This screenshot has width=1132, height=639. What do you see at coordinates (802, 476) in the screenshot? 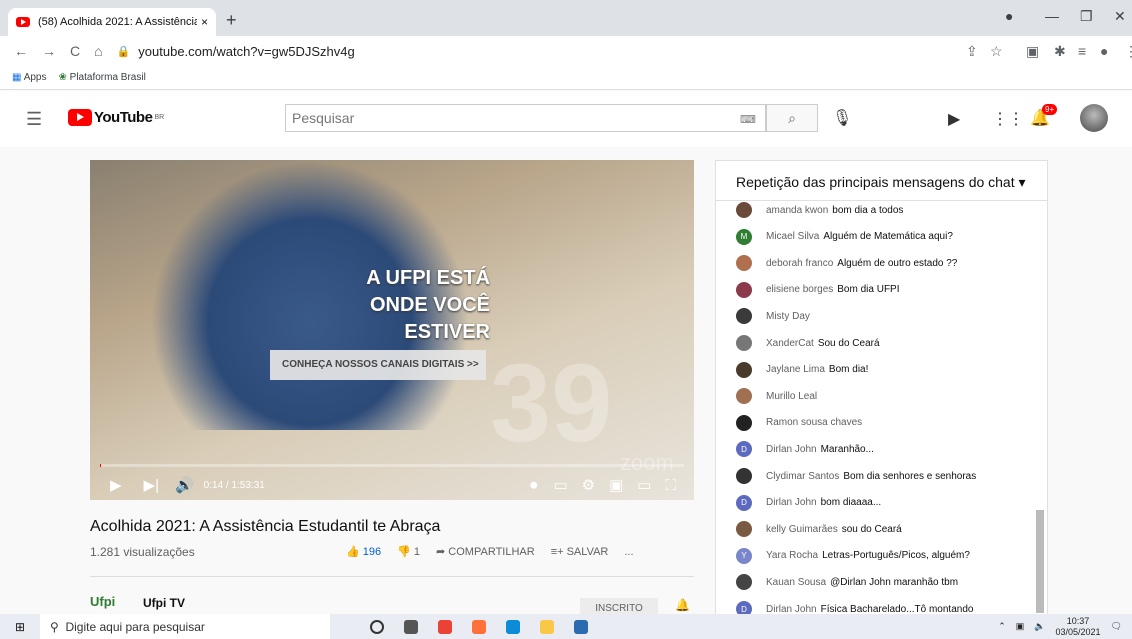
I see `chat-author: Clydimar Santos` at bounding box center [802, 476].